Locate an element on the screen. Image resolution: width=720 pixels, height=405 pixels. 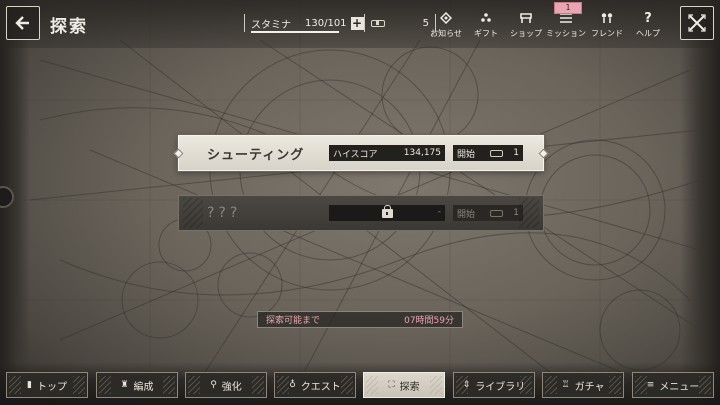
top-icon: ▮ is located at coordinates (29, 385).